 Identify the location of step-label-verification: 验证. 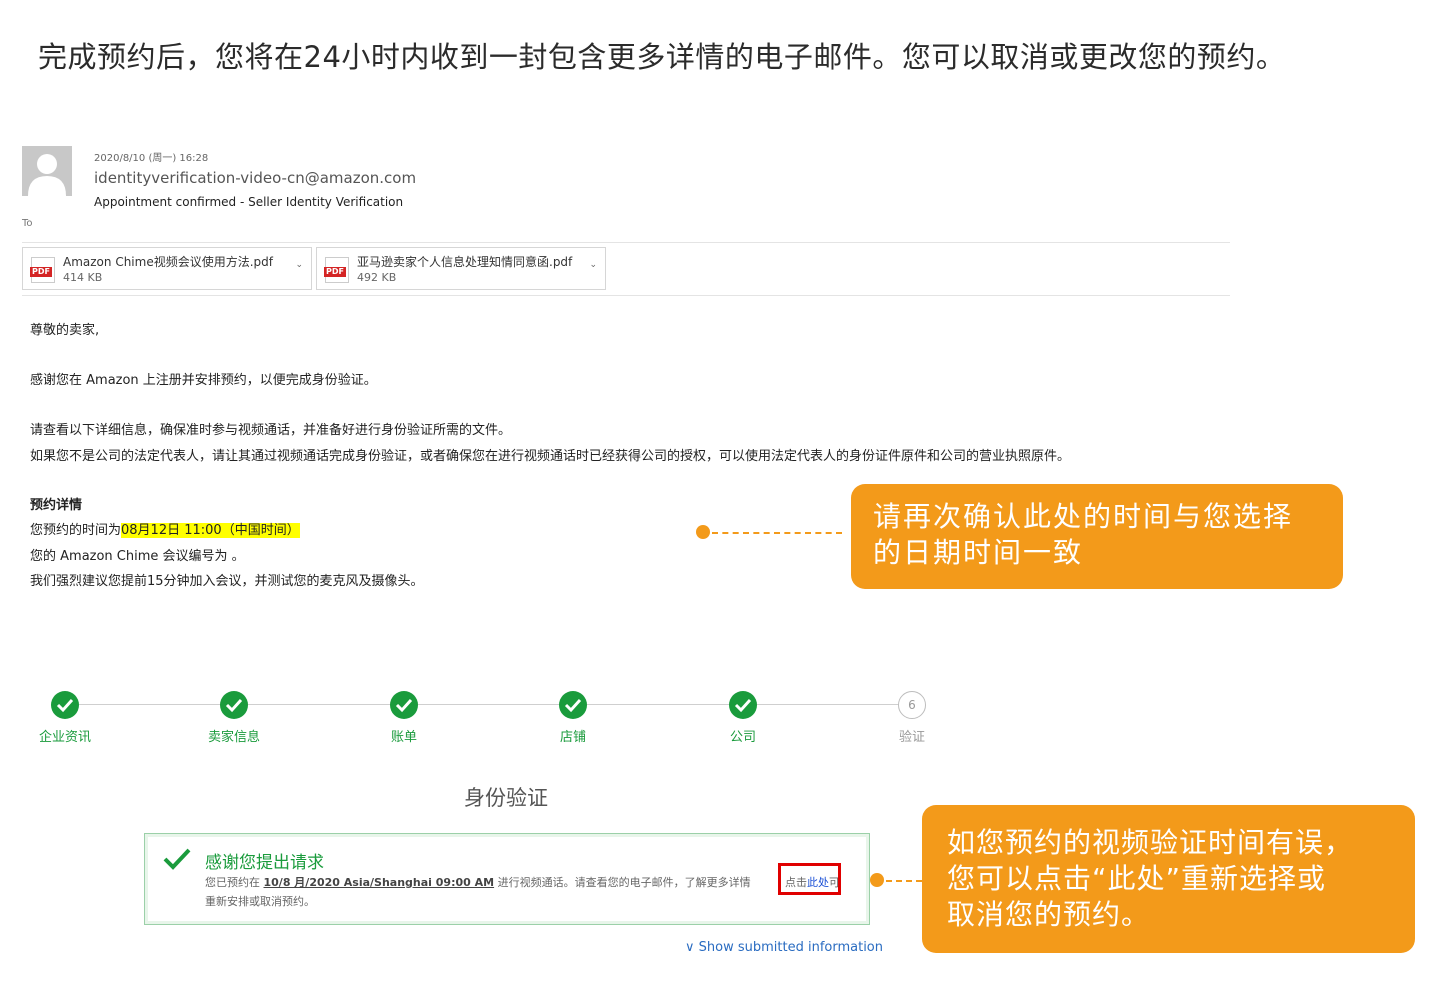
(912, 737).